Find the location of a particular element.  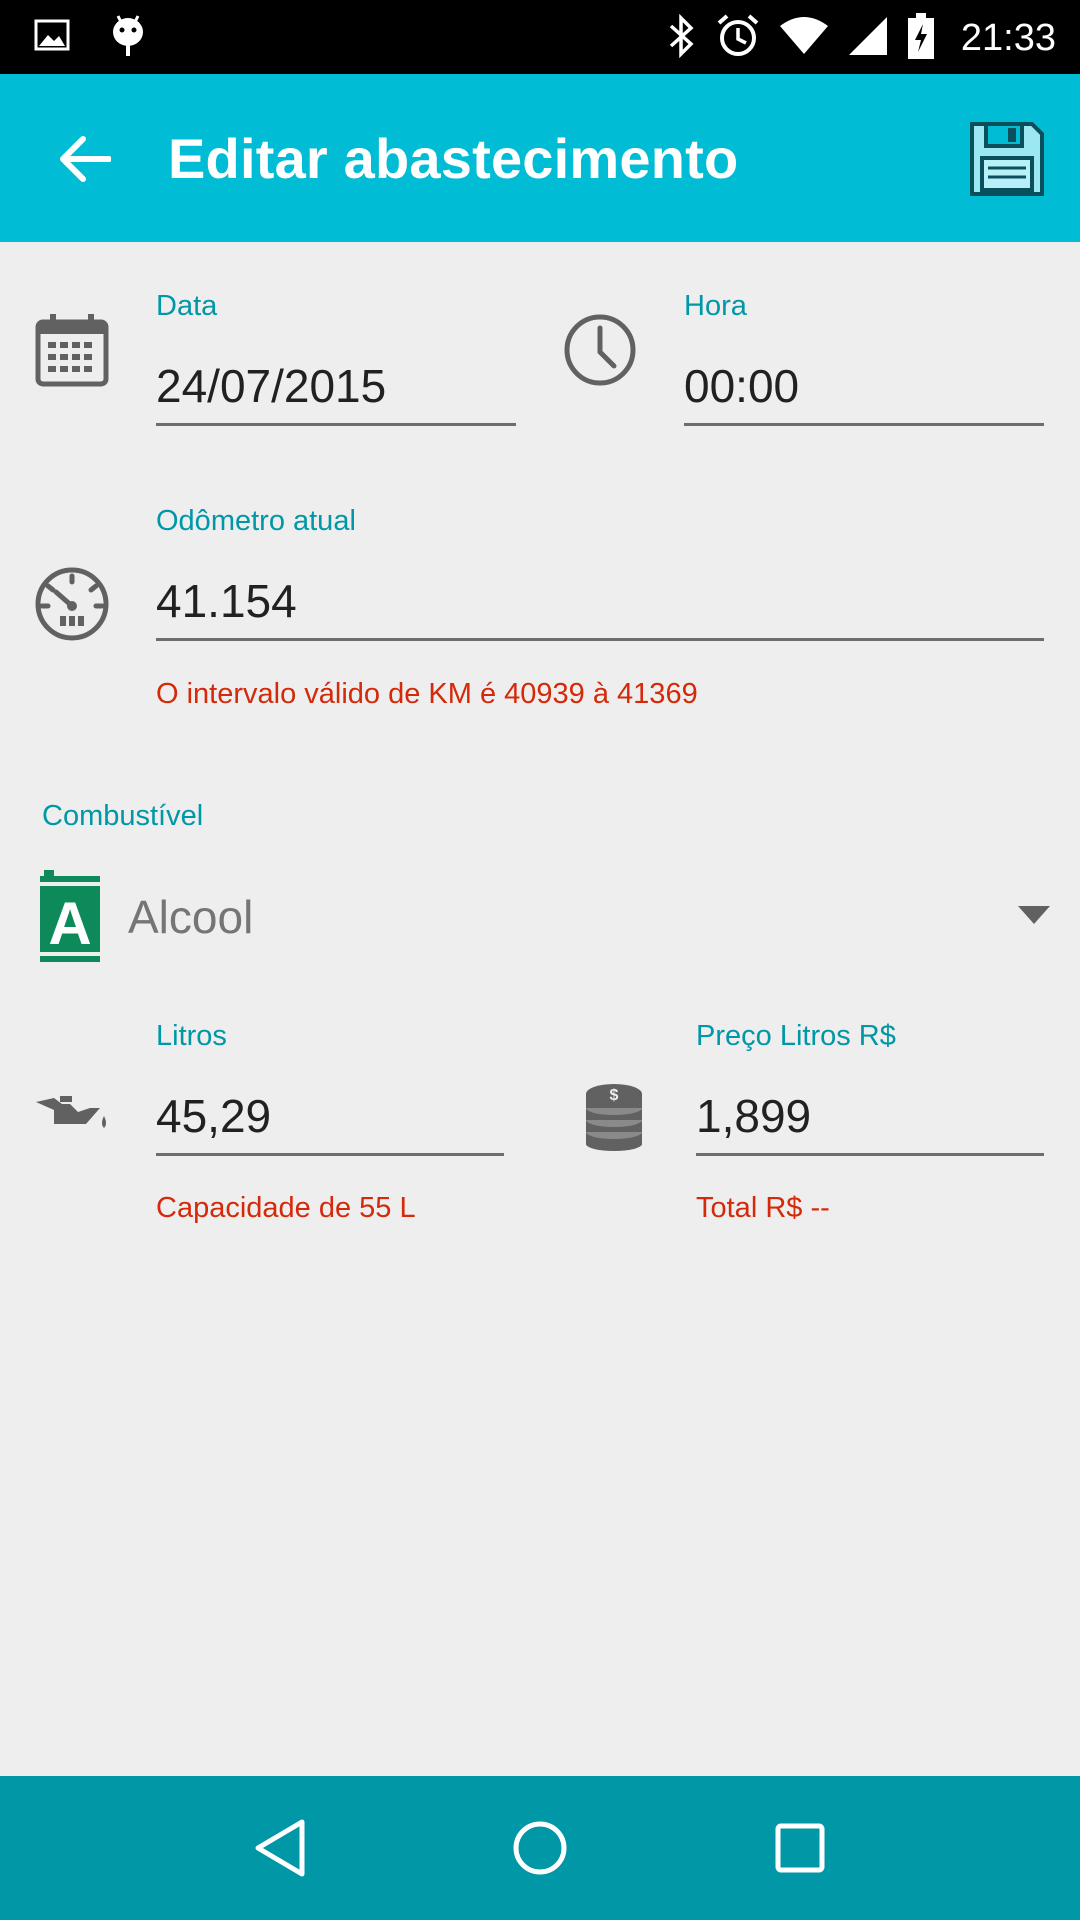

dropdown-arrow-icon is located at coordinates (1034, 915).